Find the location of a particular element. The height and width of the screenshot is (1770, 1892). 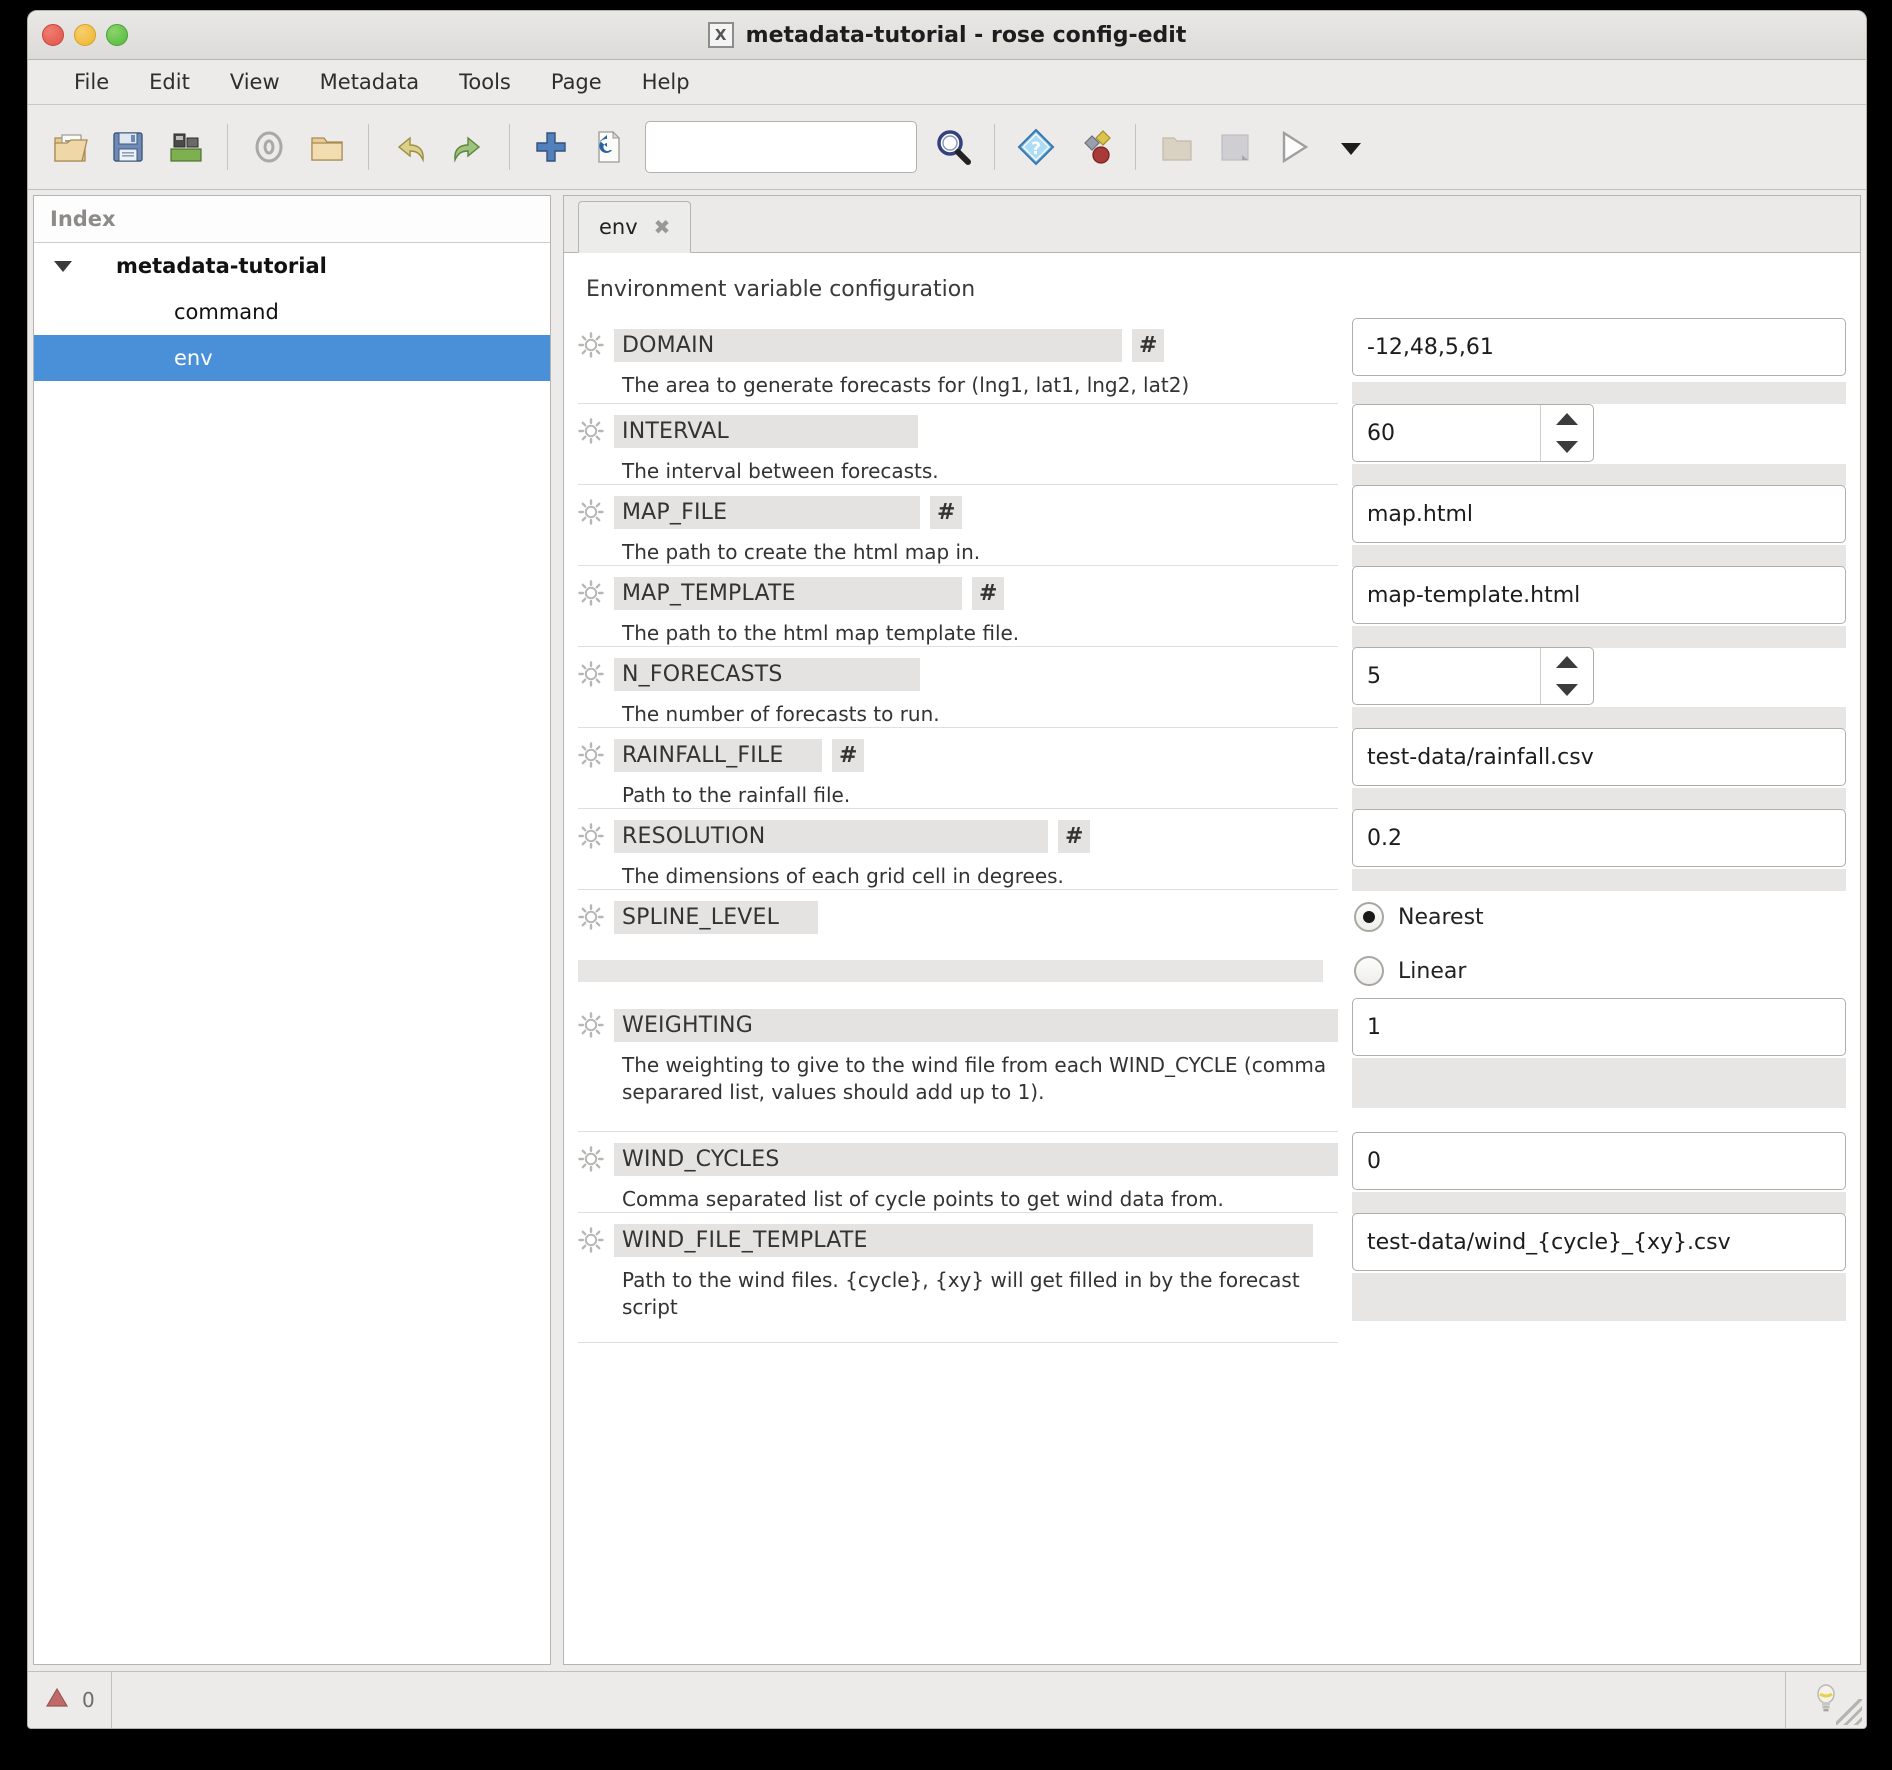

tab-env: env ✖ is located at coordinates (635, 227).